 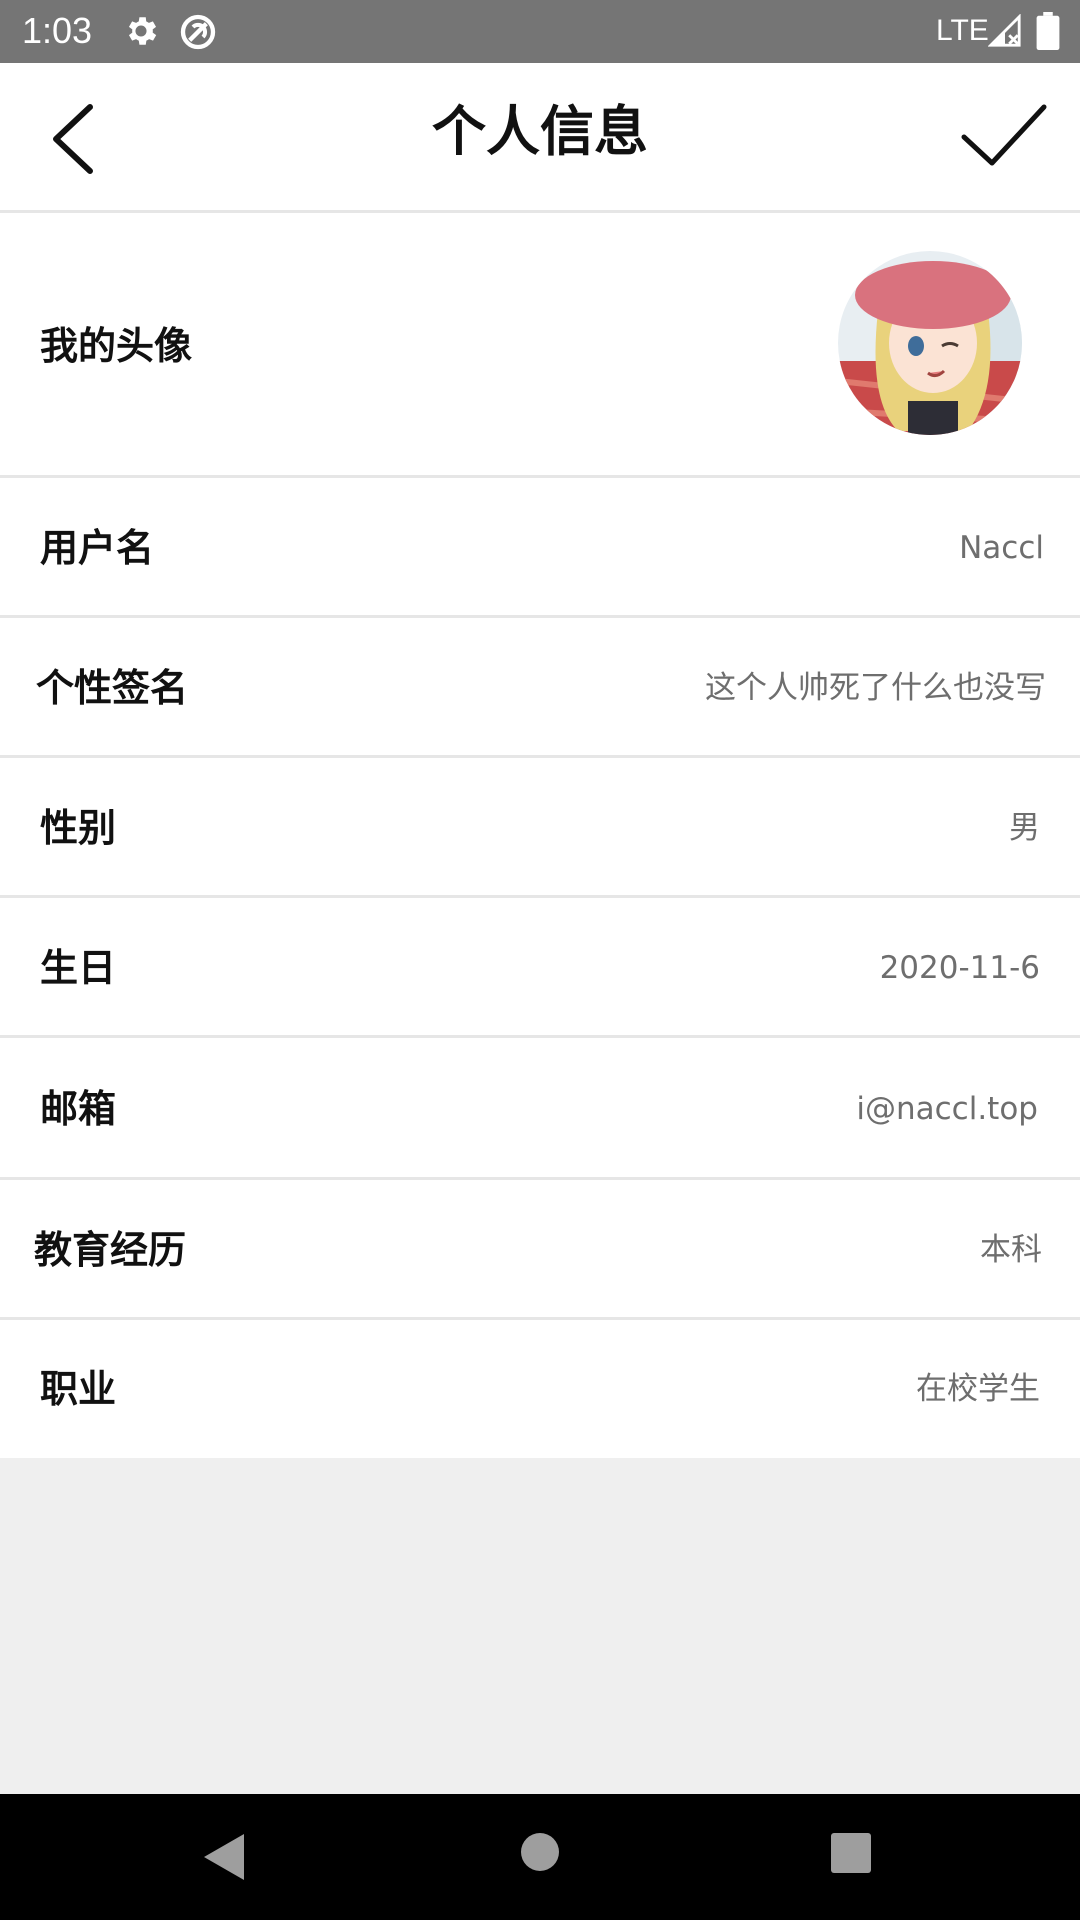 What do you see at coordinates (78, 828) in the screenshot?
I see `row-label-gender: 性别` at bounding box center [78, 828].